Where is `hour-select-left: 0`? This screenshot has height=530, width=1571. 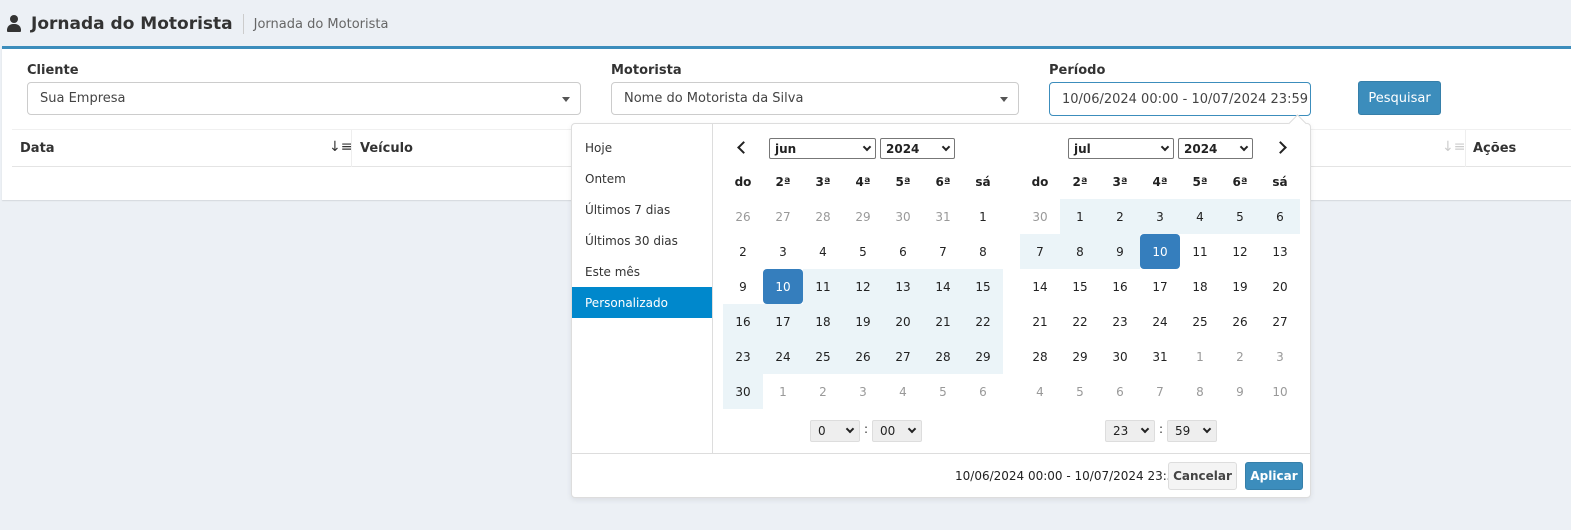
hour-select-left: 0 is located at coordinates (835, 431).